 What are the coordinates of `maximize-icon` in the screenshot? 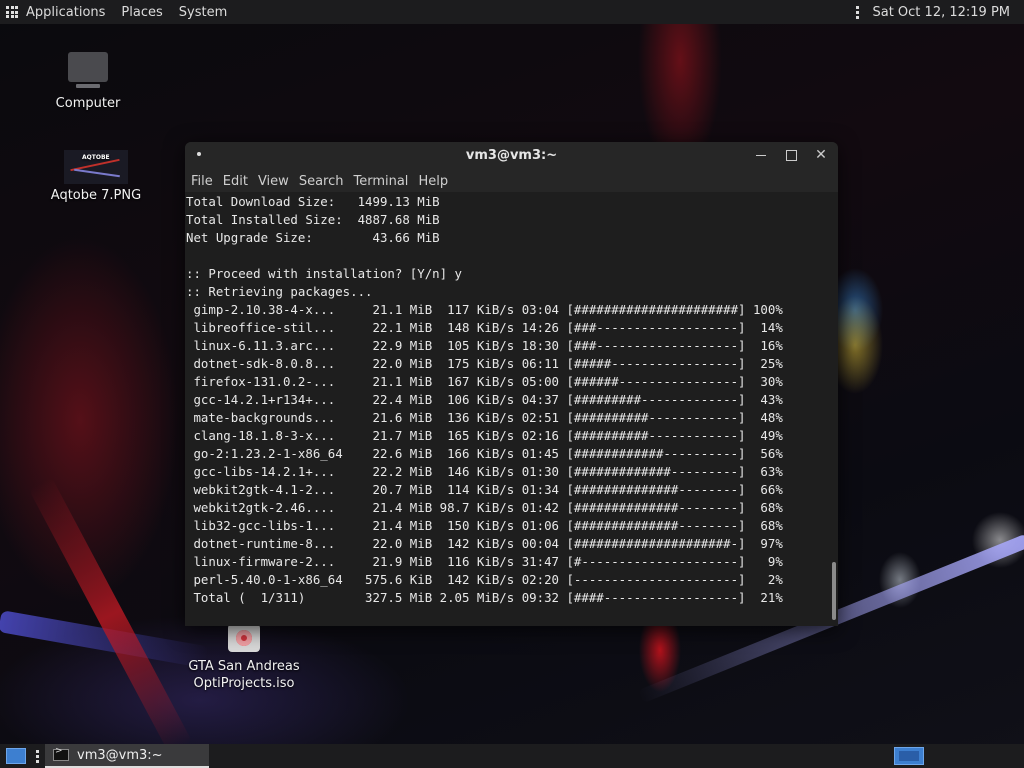 It's located at (791, 155).